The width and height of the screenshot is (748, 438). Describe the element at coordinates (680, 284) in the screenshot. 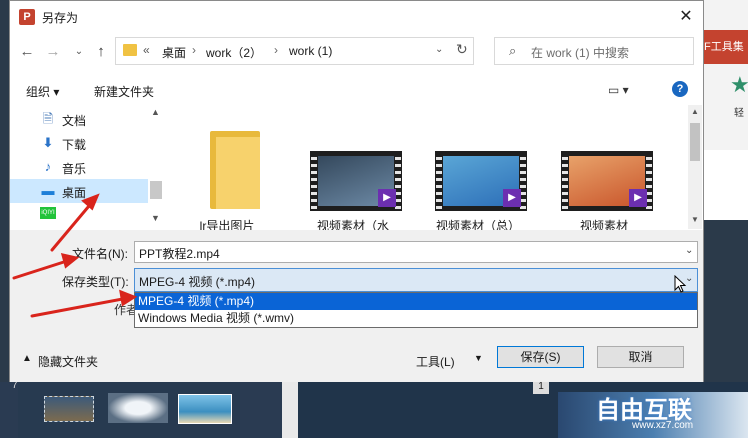

I see `mouse-cursor-icon` at that location.